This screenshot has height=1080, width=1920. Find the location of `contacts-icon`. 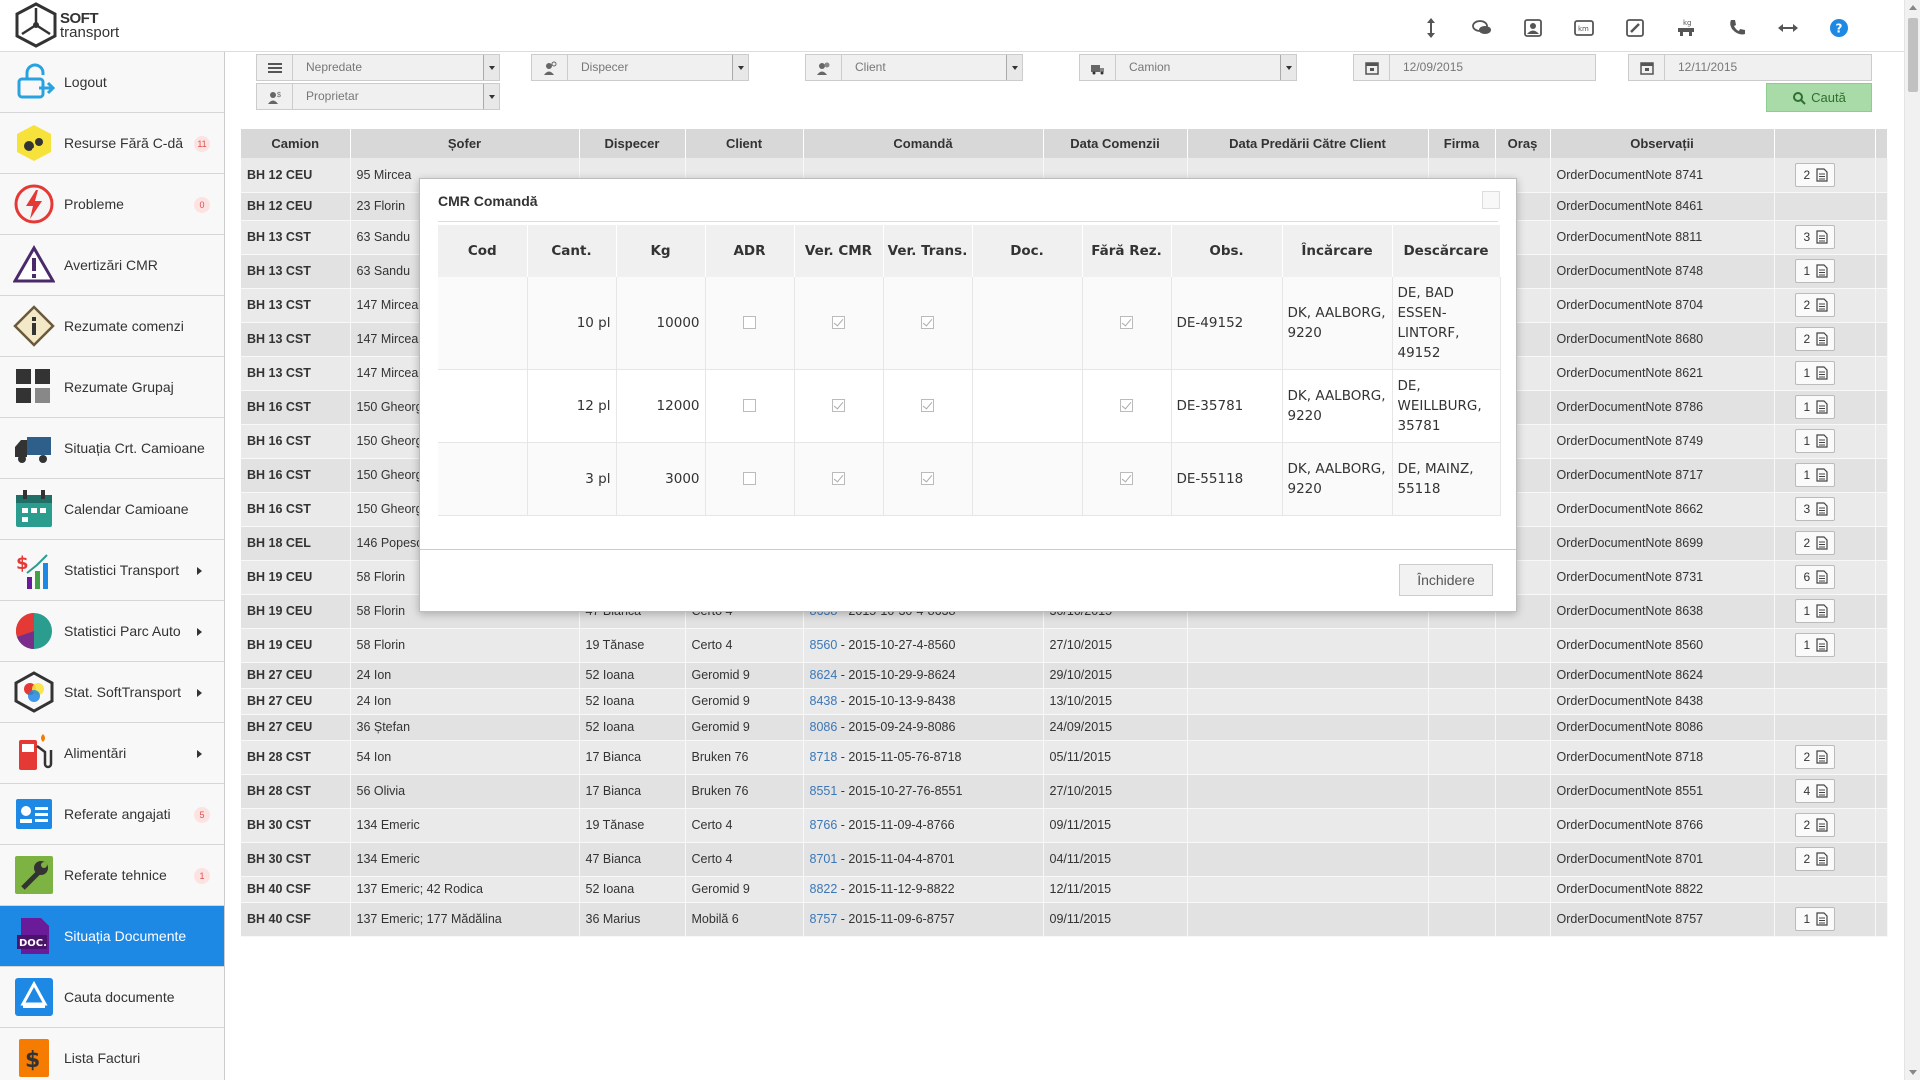

contacts-icon is located at coordinates (1532, 28).